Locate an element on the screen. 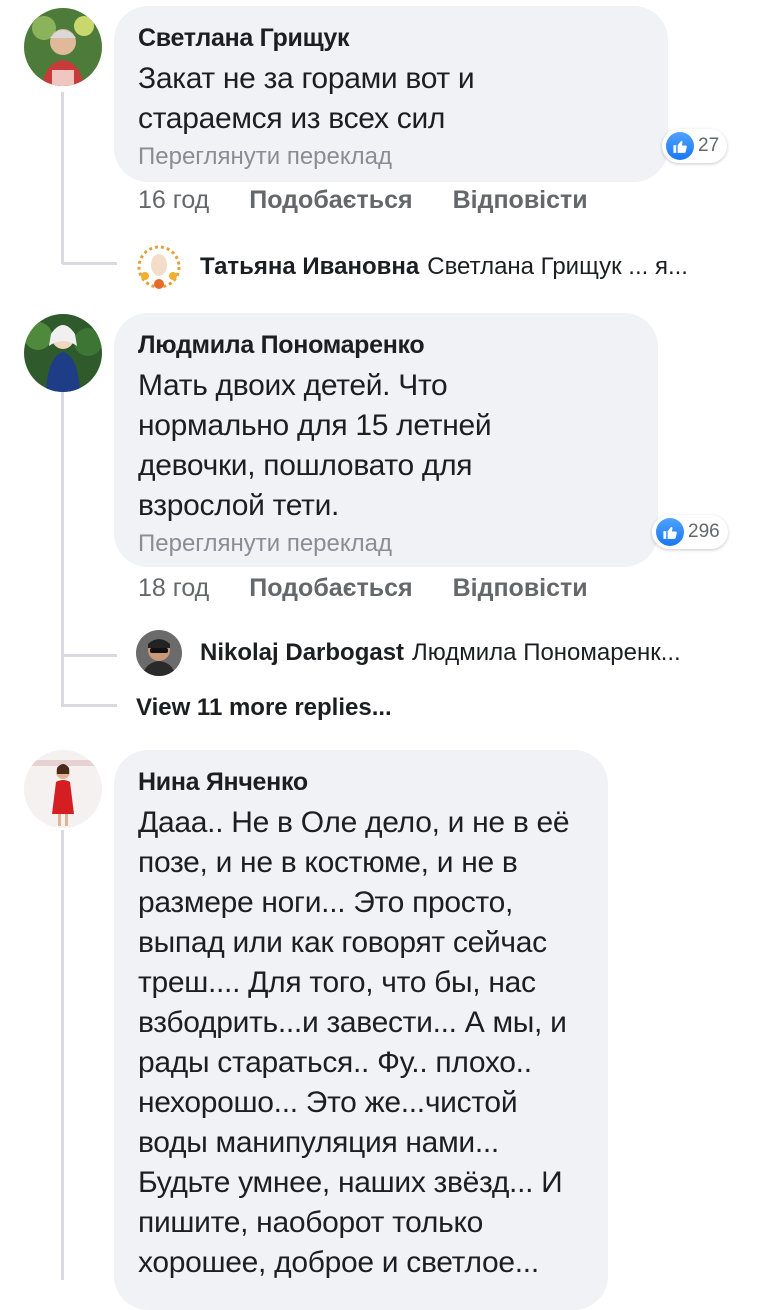 The image size is (762, 1310). reaction-count: 27 is located at coordinates (695, 146).